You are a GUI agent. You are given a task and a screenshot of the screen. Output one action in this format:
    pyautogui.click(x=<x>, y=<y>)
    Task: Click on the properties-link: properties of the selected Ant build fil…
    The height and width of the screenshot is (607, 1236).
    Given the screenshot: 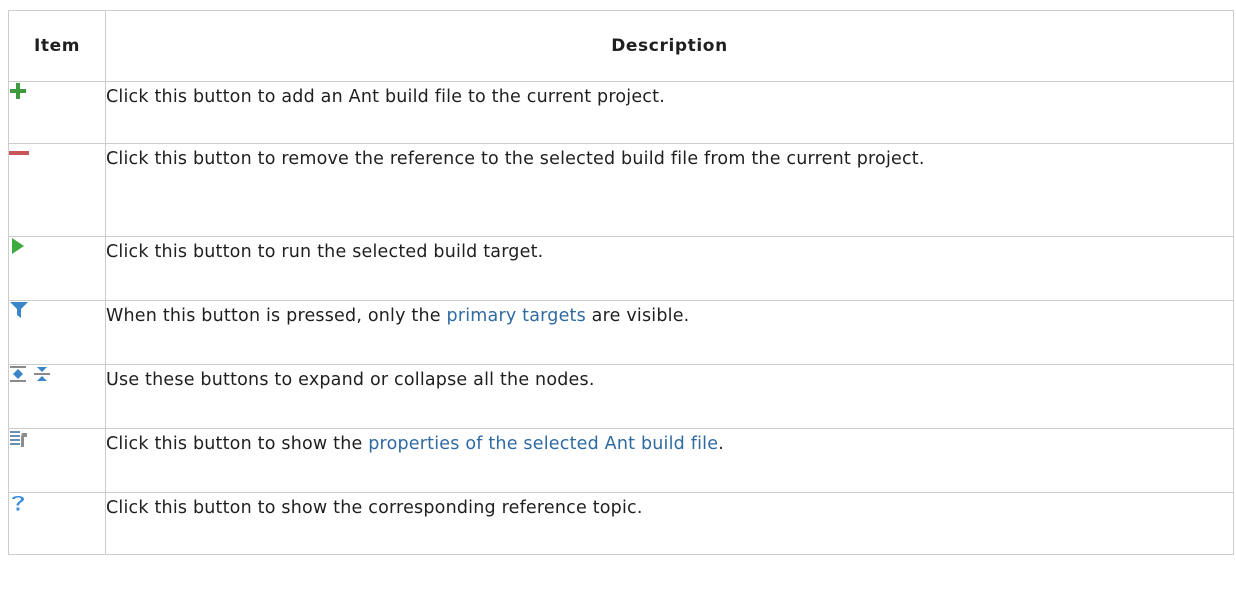 What is the action you would take?
    pyautogui.click(x=543, y=444)
    